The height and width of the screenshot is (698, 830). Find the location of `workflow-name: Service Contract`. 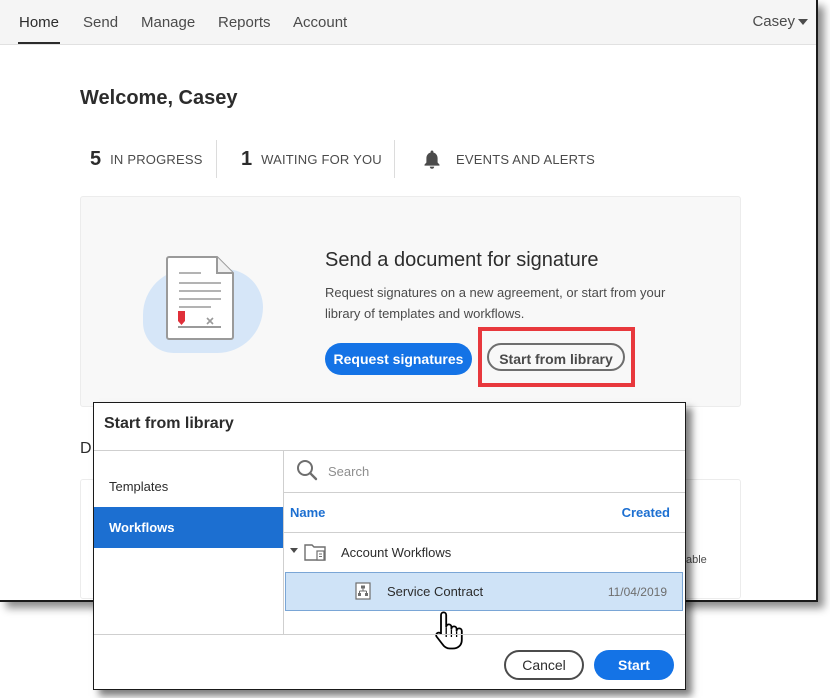

workflow-name: Service Contract is located at coordinates (435, 591).